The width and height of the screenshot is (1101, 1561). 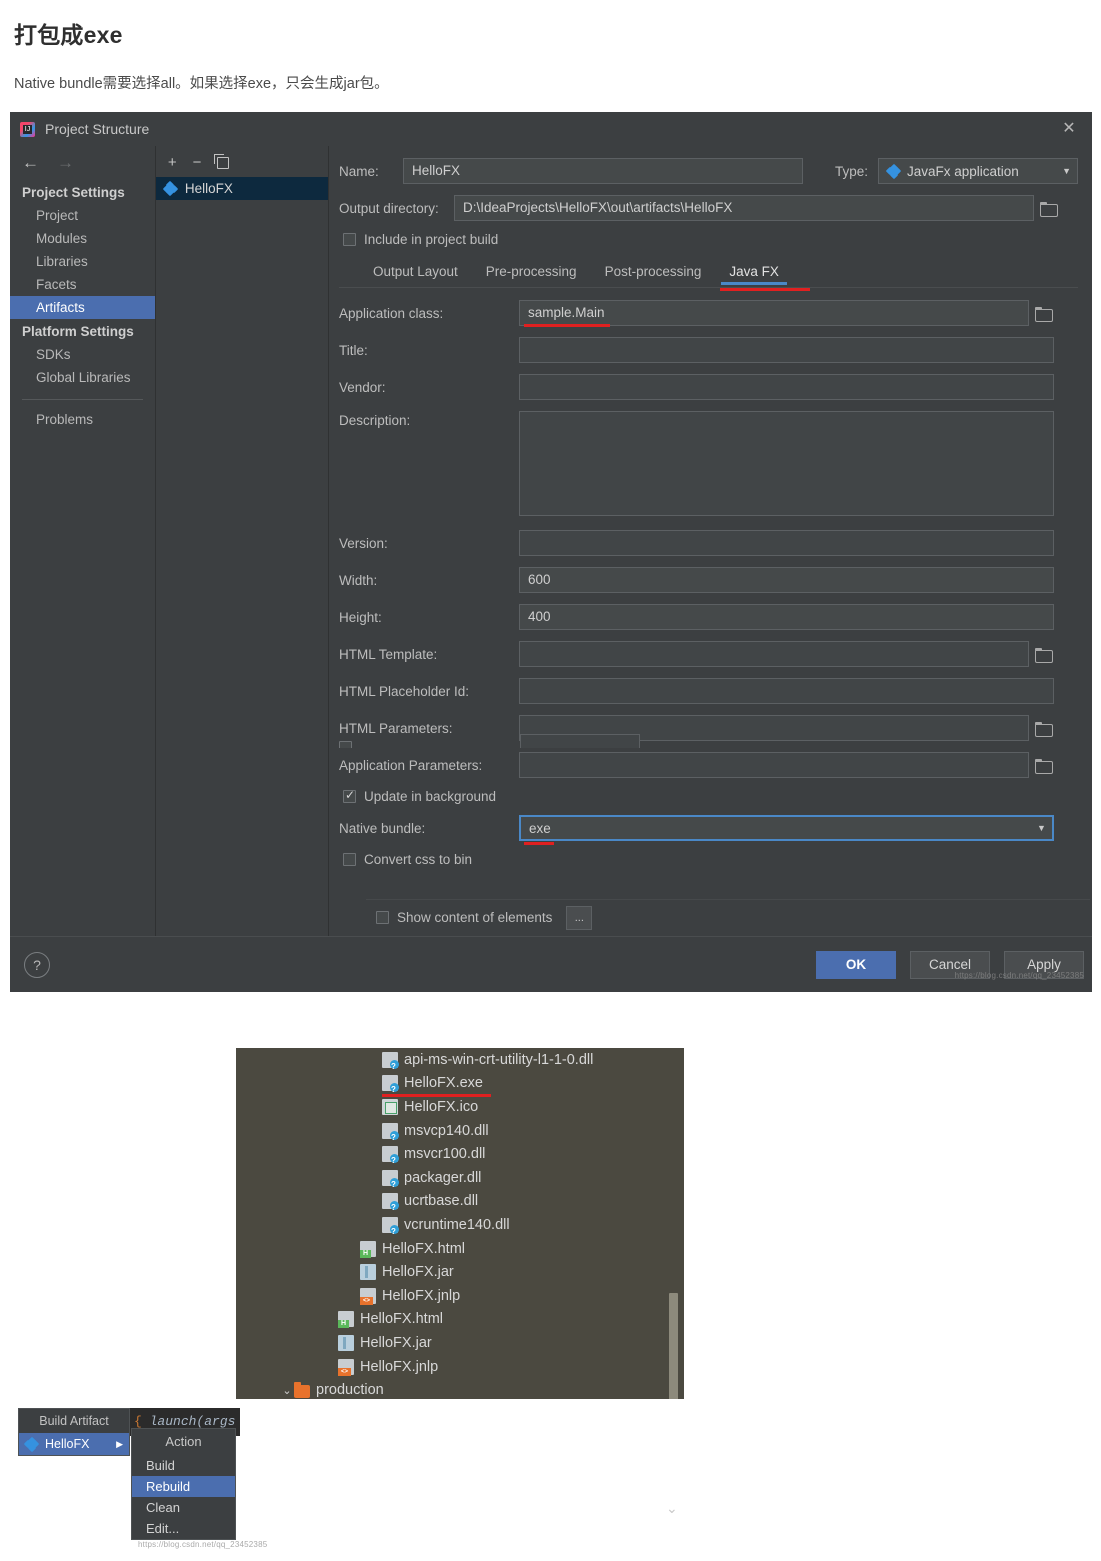 What do you see at coordinates (539, 828) in the screenshot?
I see `native-bundle-value: exe` at bounding box center [539, 828].